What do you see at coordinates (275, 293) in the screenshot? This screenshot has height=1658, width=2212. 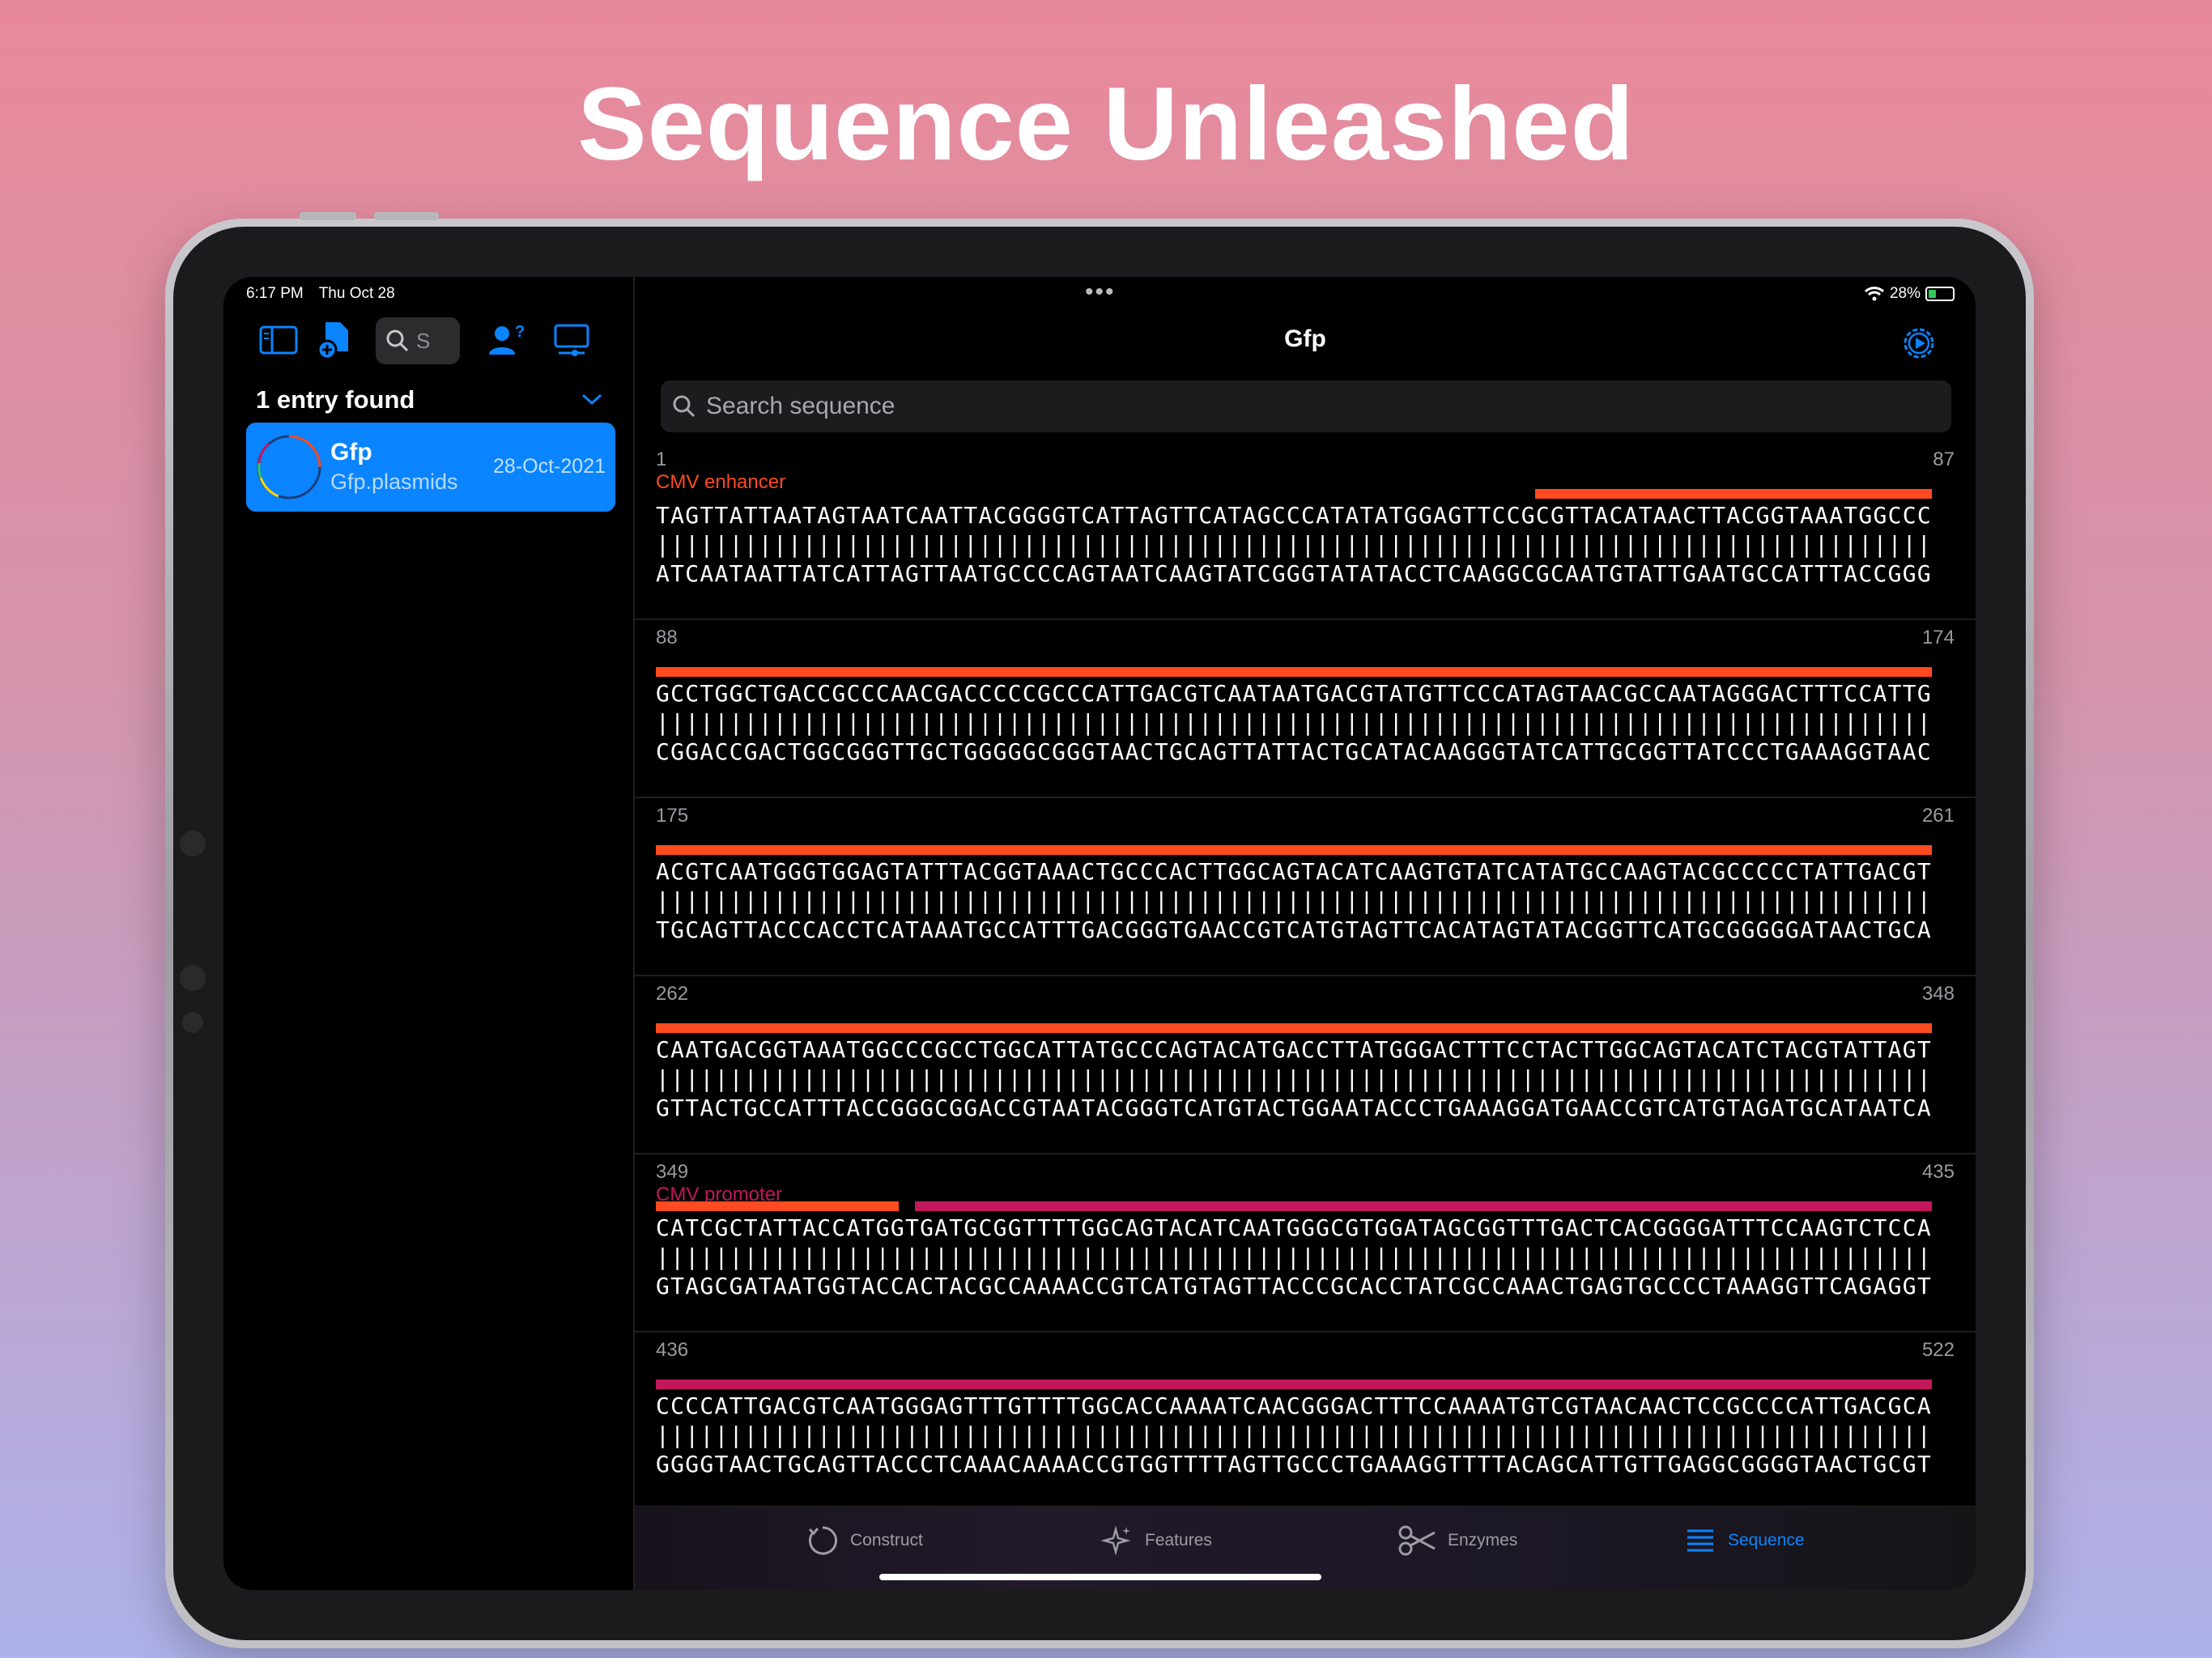 I see `status-time: 6:17 PM` at bounding box center [275, 293].